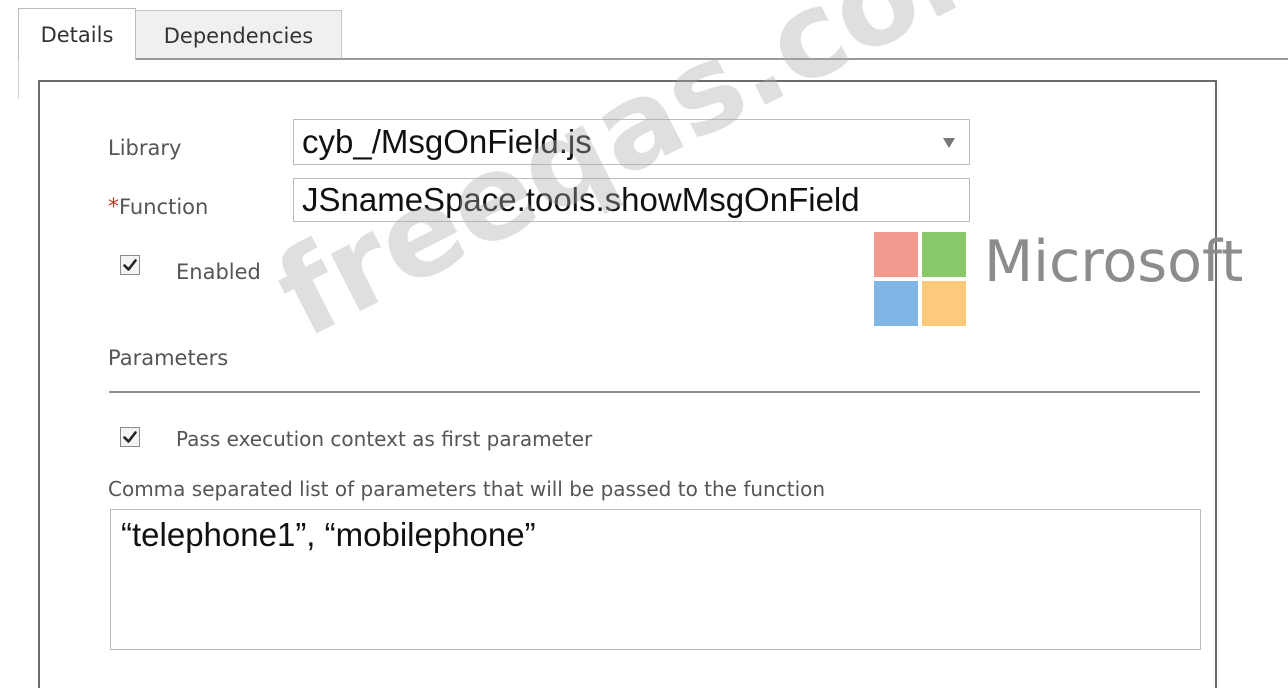 This screenshot has height=688, width=1288. What do you see at coordinates (944, 303) in the screenshot?
I see `logo-square-yellow` at bounding box center [944, 303].